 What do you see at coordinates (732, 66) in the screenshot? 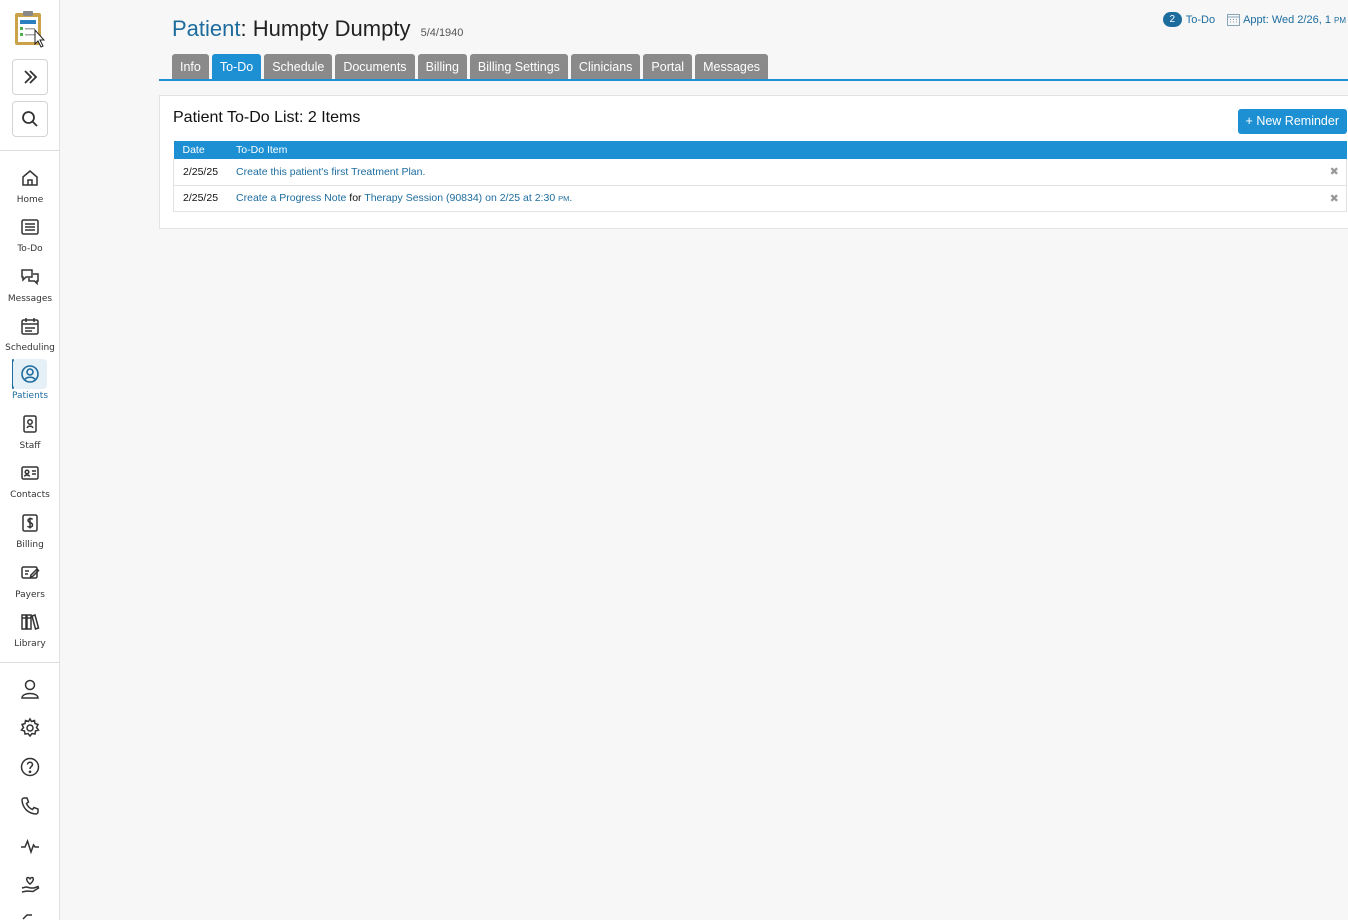
I see `tab-messages: Messages` at bounding box center [732, 66].